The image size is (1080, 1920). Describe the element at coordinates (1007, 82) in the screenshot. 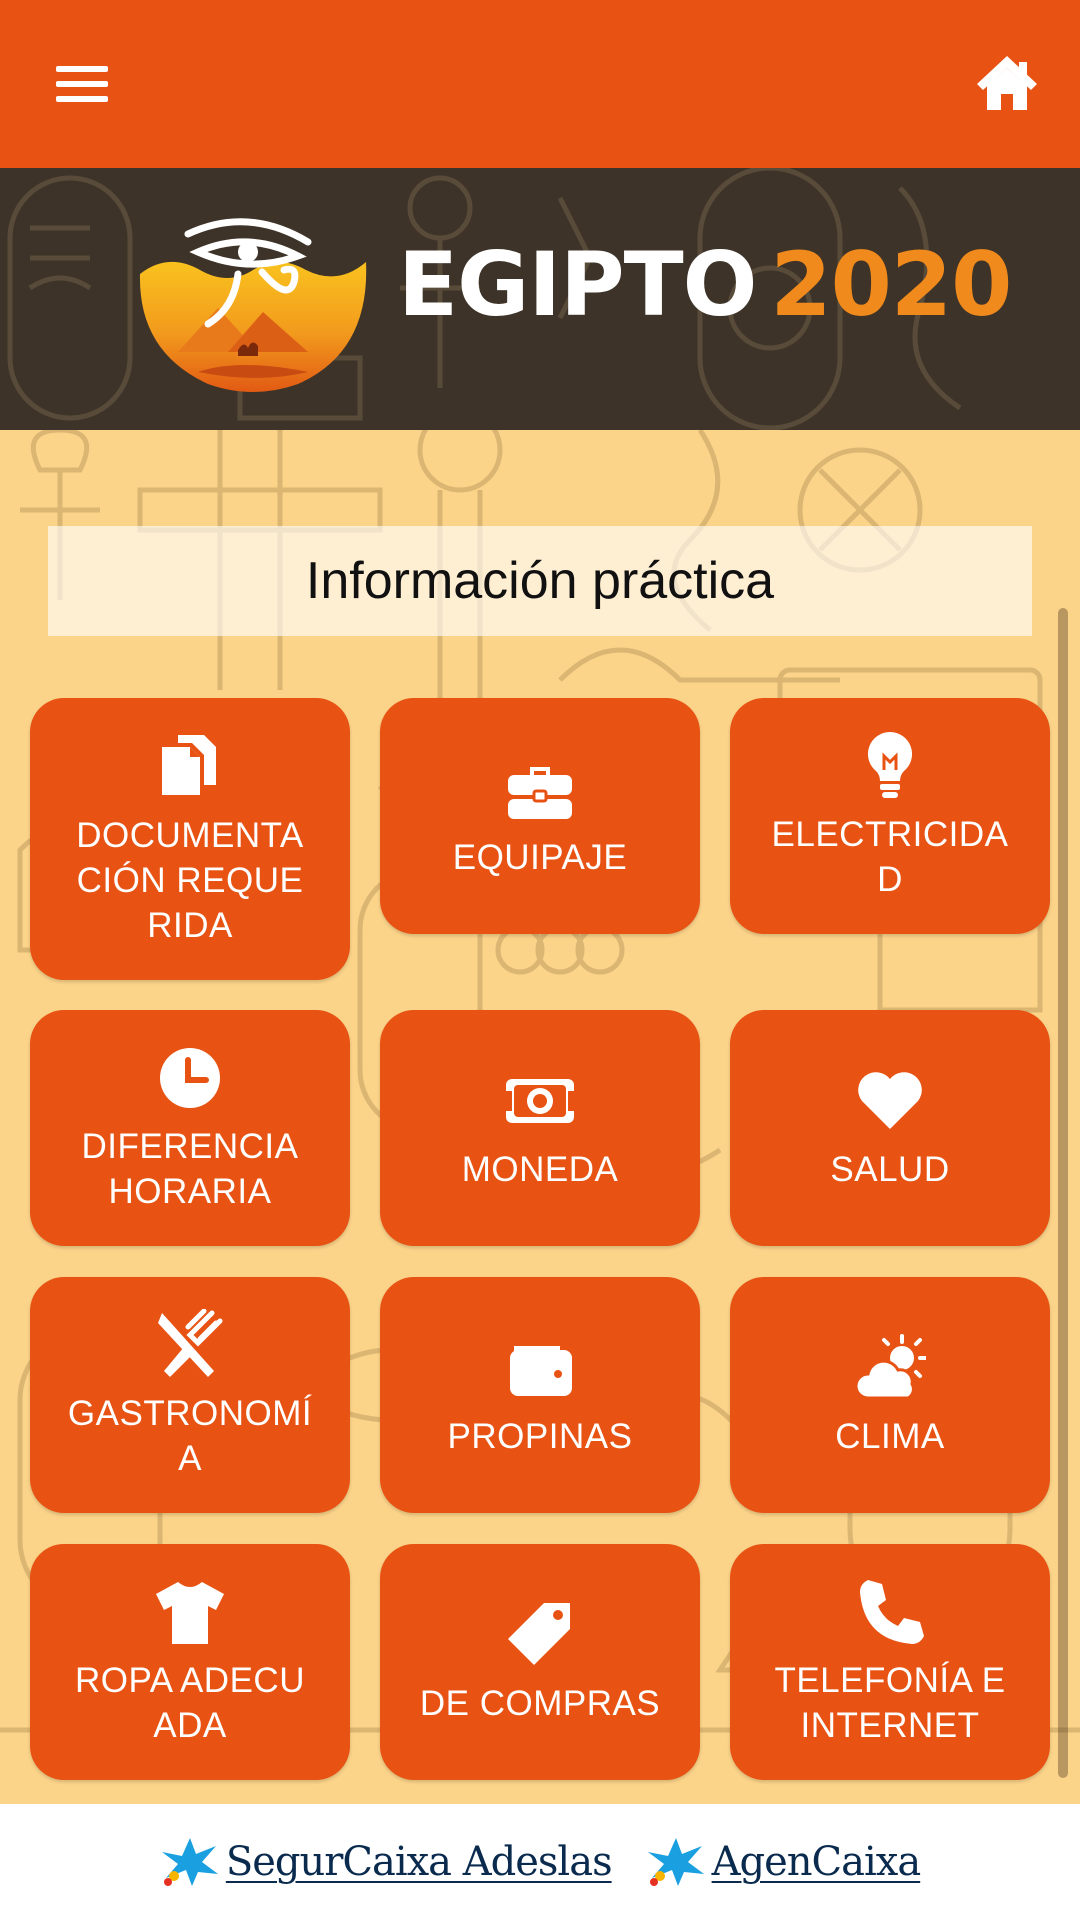

I see `home-icon` at that location.